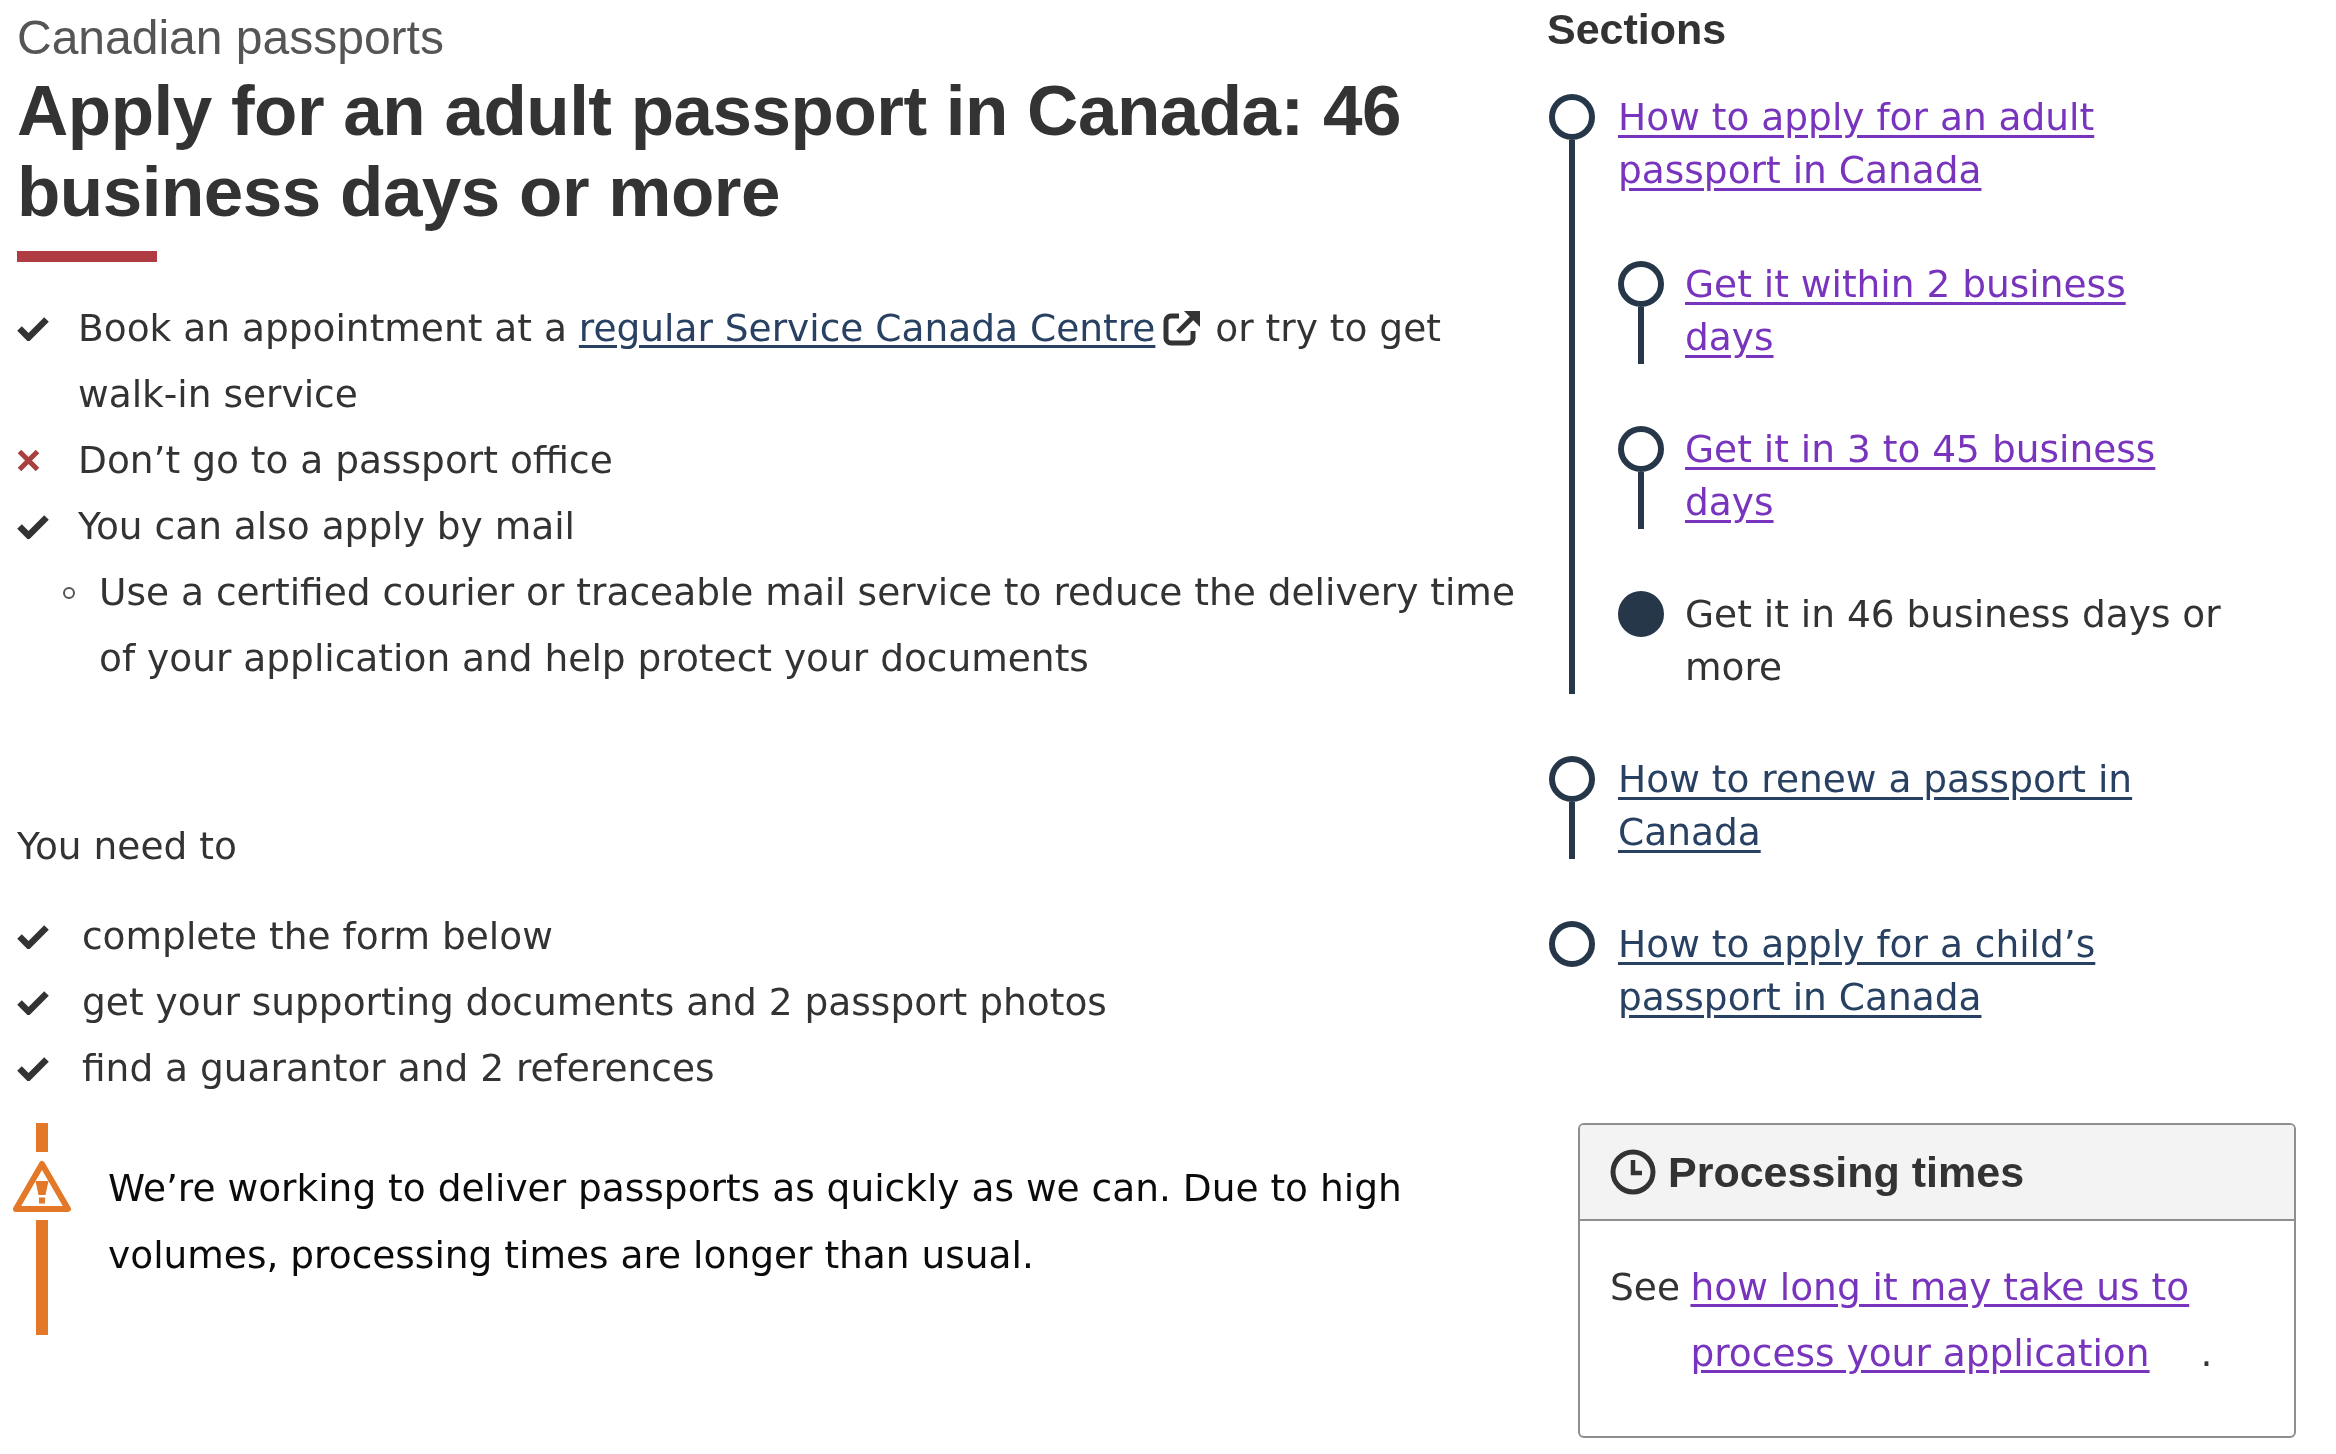 The height and width of the screenshot is (1454, 2336). Describe the element at coordinates (127, 846) in the screenshot. I see `intro-text: You need to` at that location.